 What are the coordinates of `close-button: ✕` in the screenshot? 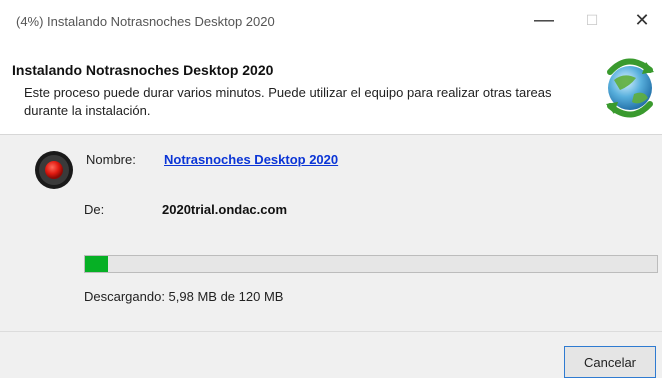 It's located at (642, 20).